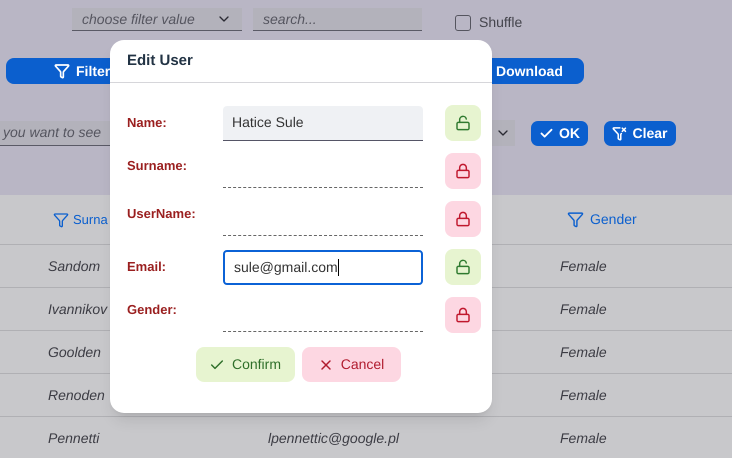 This screenshot has width=732, height=458. Describe the element at coordinates (74, 352) in the screenshot. I see `table-cell: Goolden` at that location.